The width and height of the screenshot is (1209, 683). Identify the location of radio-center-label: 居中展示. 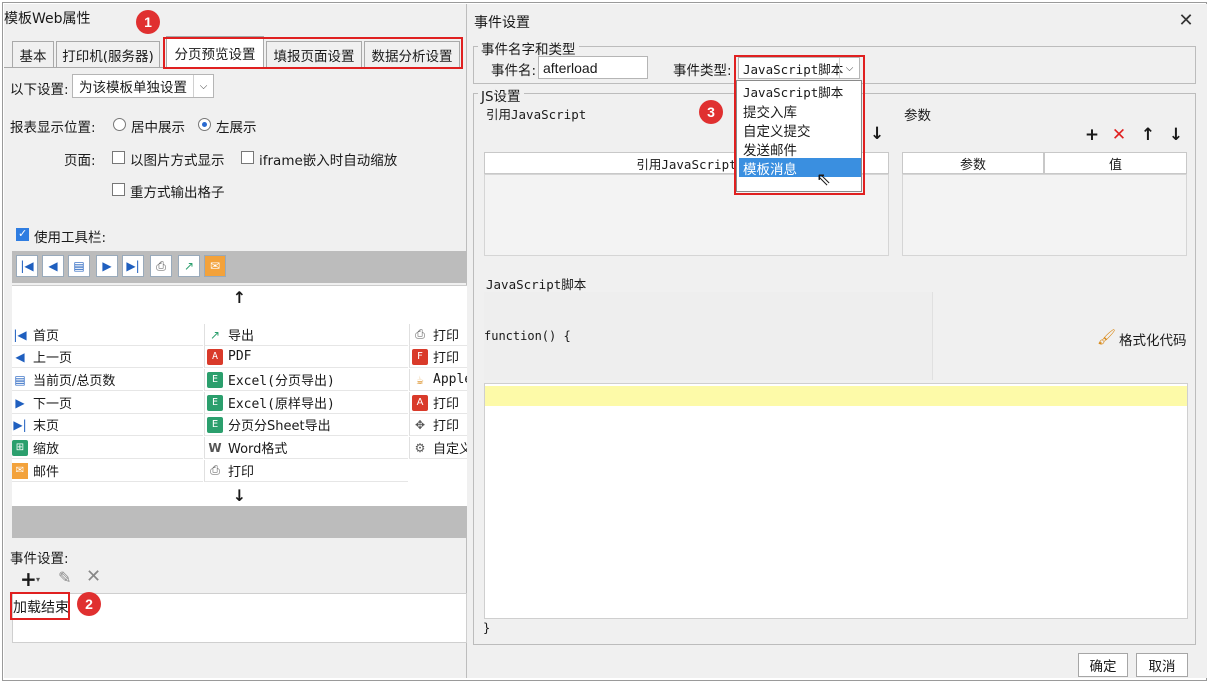
(158, 128).